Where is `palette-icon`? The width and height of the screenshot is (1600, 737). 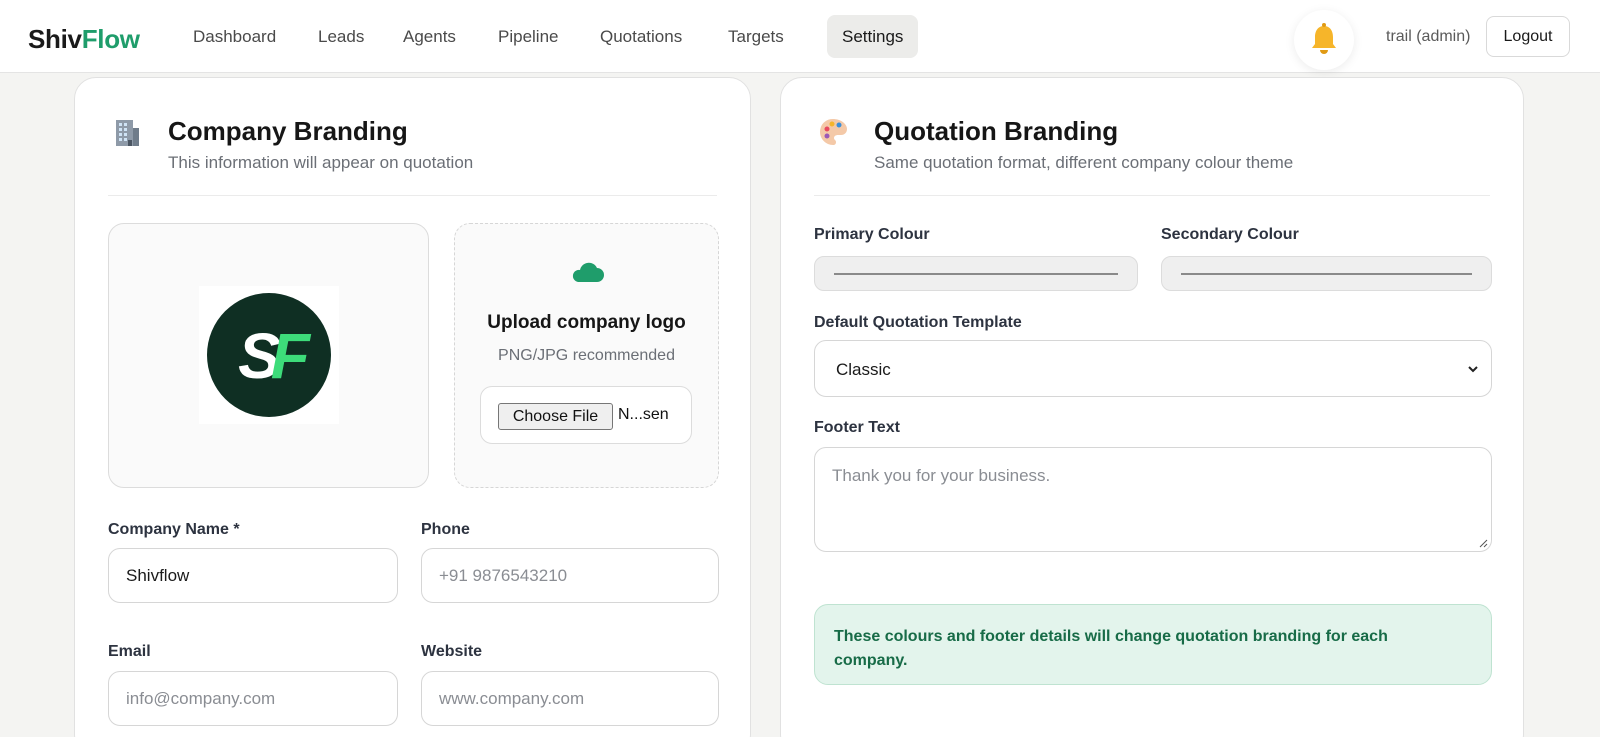 palette-icon is located at coordinates (833, 132).